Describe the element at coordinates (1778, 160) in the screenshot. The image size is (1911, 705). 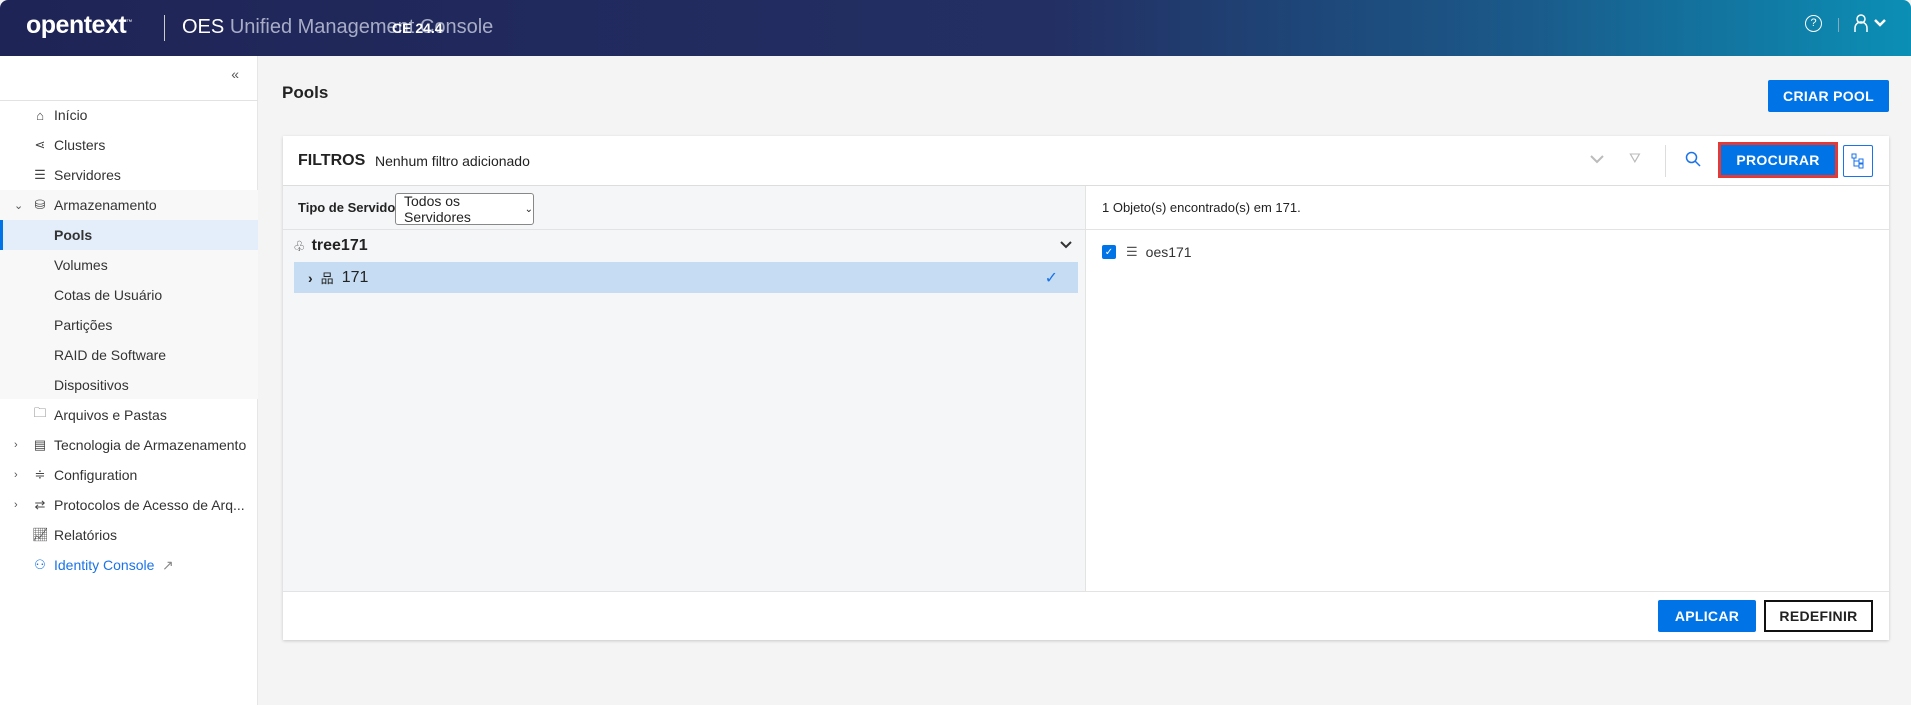
I see `search-button: PROCURAR` at that location.